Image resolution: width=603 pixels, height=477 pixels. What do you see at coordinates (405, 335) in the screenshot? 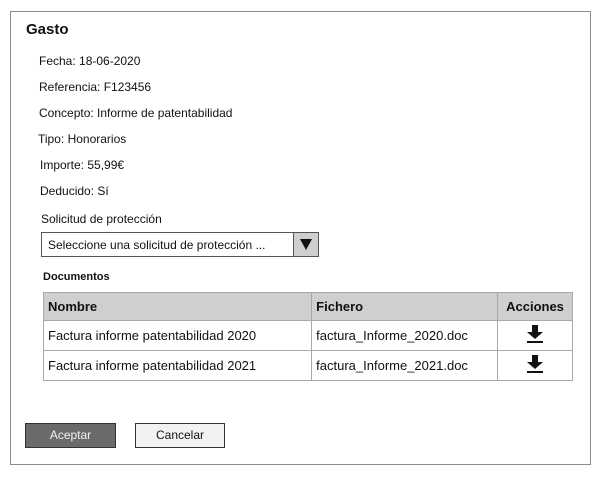
I see `cell-fichero: factura_Informe_2020.doc` at bounding box center [405, 335].